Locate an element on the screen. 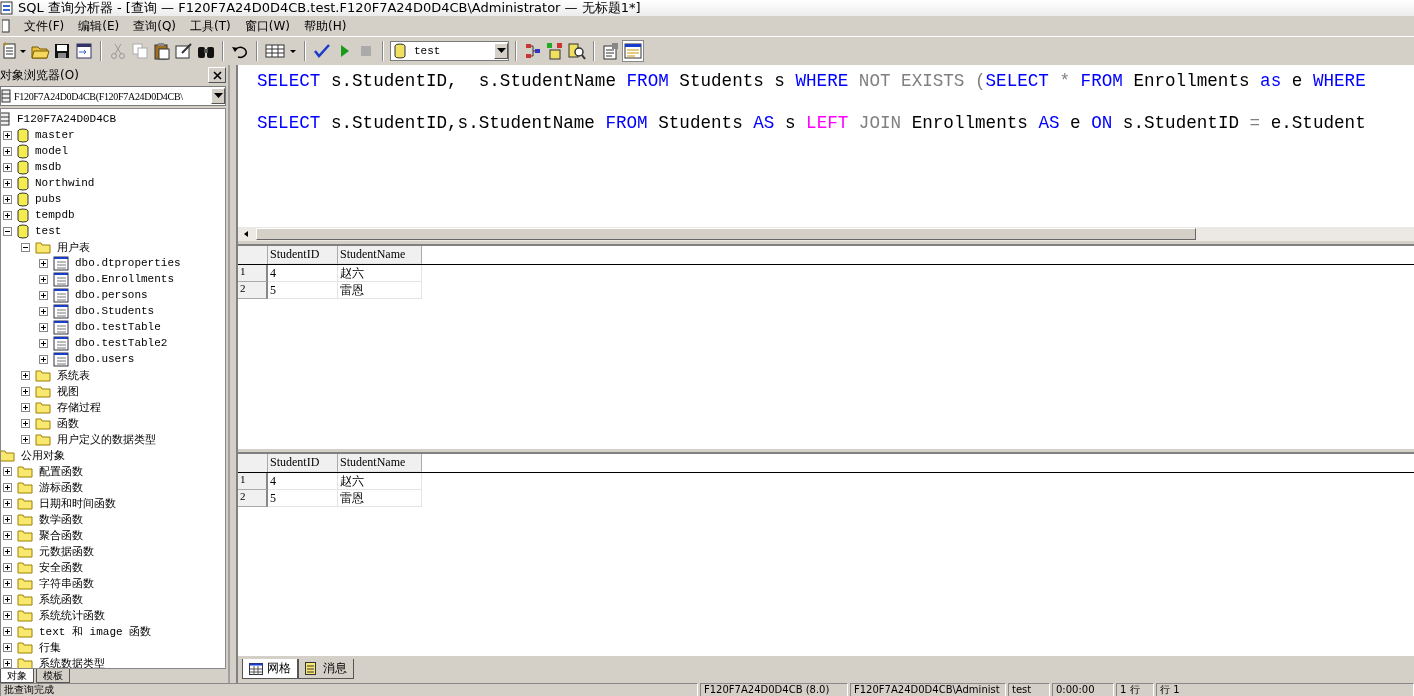 The height and width of the screenshot is (696, 1414). menu-item: 工具(T) is located at coordinates (210, 26).